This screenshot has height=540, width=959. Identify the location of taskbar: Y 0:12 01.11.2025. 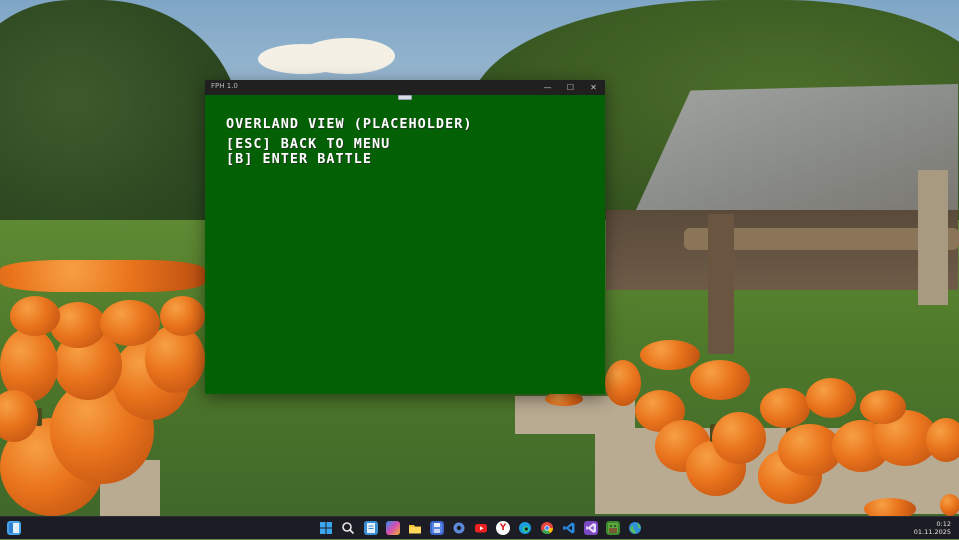
(479, 527).